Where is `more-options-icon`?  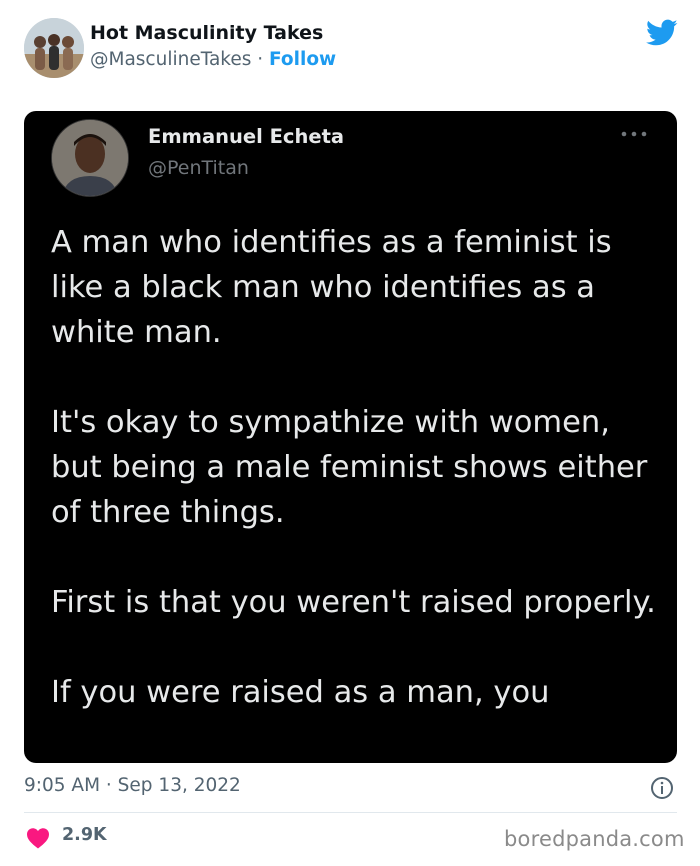 more-options-icon is located at coordinates (634, 134).